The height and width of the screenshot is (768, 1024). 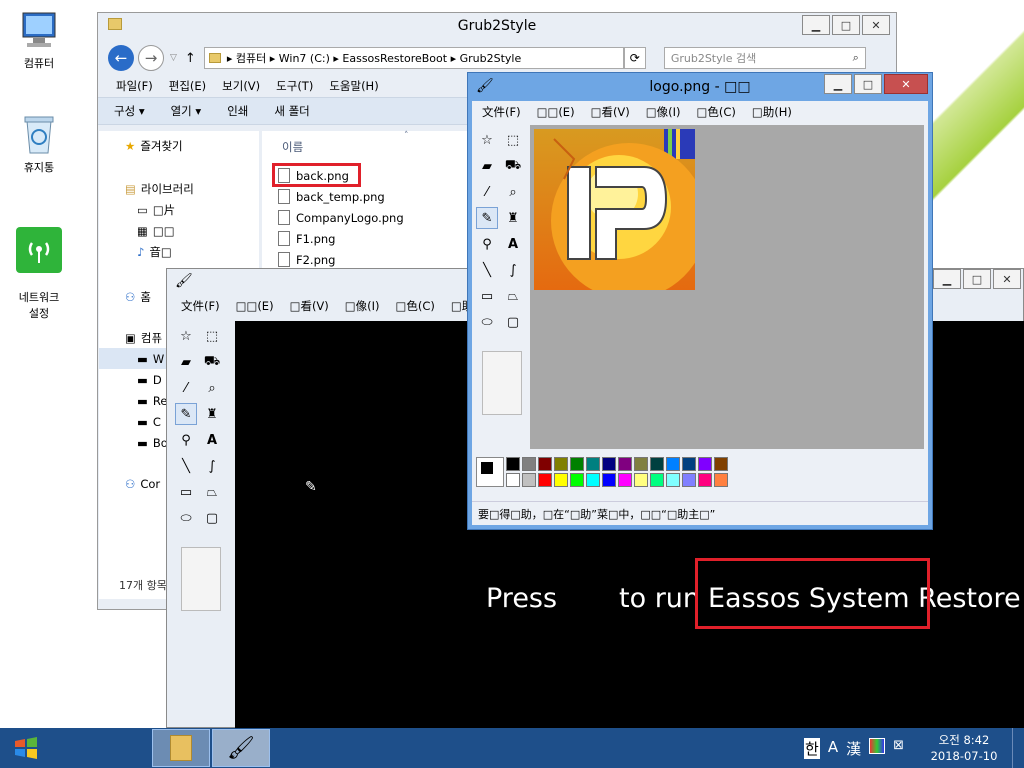 I want to click on file-row: F2.png, so click(x=341, y=259).